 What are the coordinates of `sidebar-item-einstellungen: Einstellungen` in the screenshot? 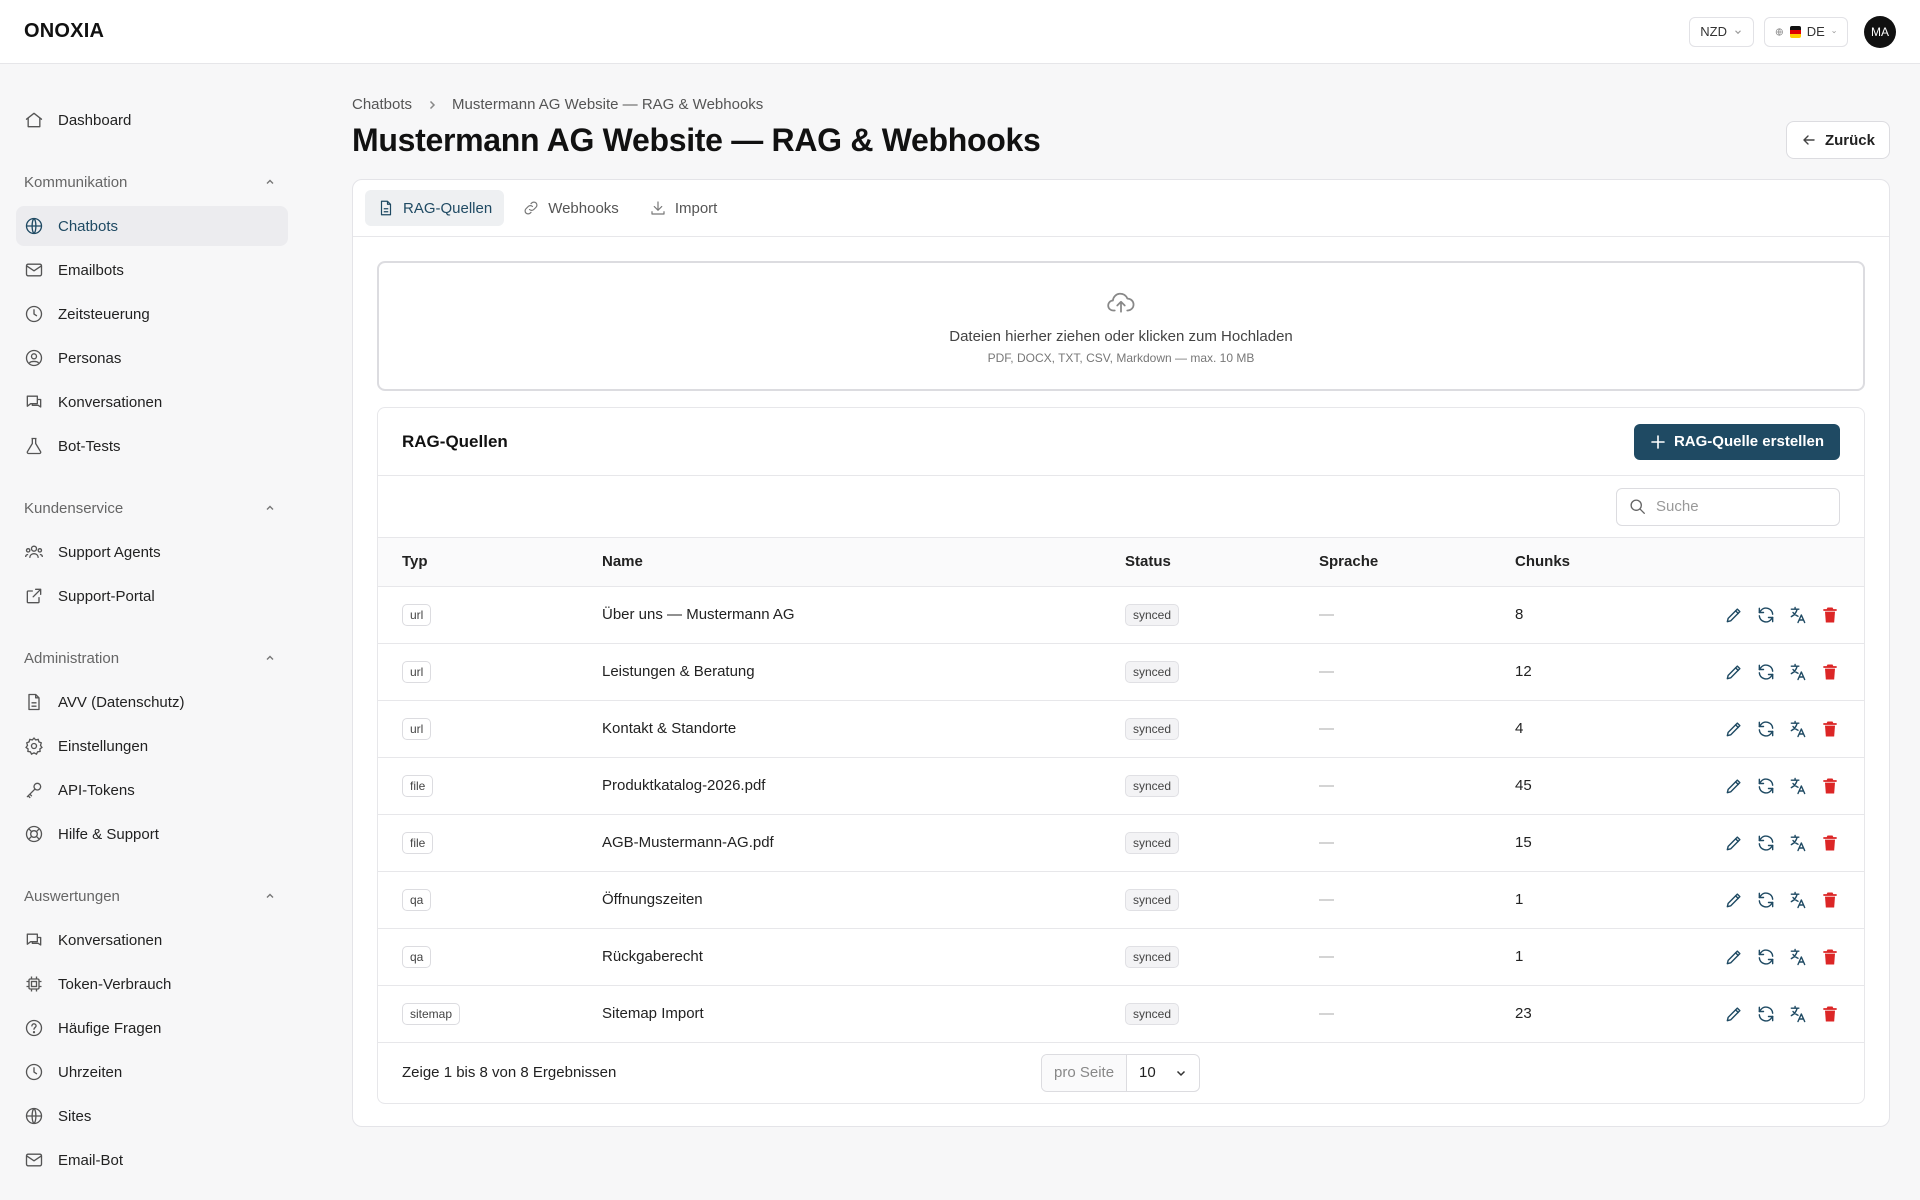 It's located at (152, 746).